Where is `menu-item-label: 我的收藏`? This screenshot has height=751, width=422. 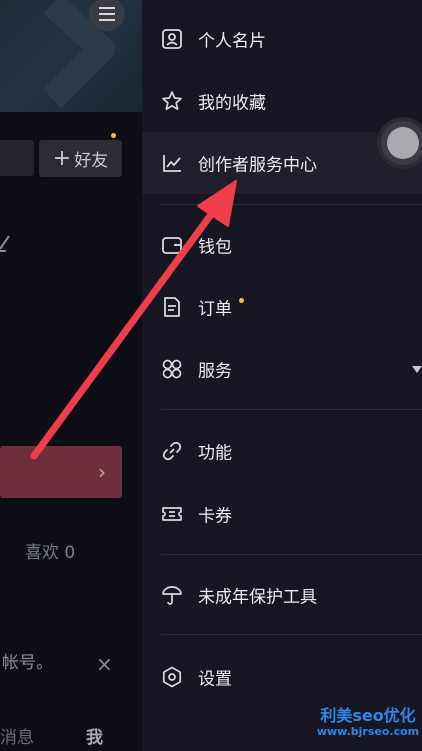 menu-item-label: 我的收藏 is located at coordinates (232, 103).